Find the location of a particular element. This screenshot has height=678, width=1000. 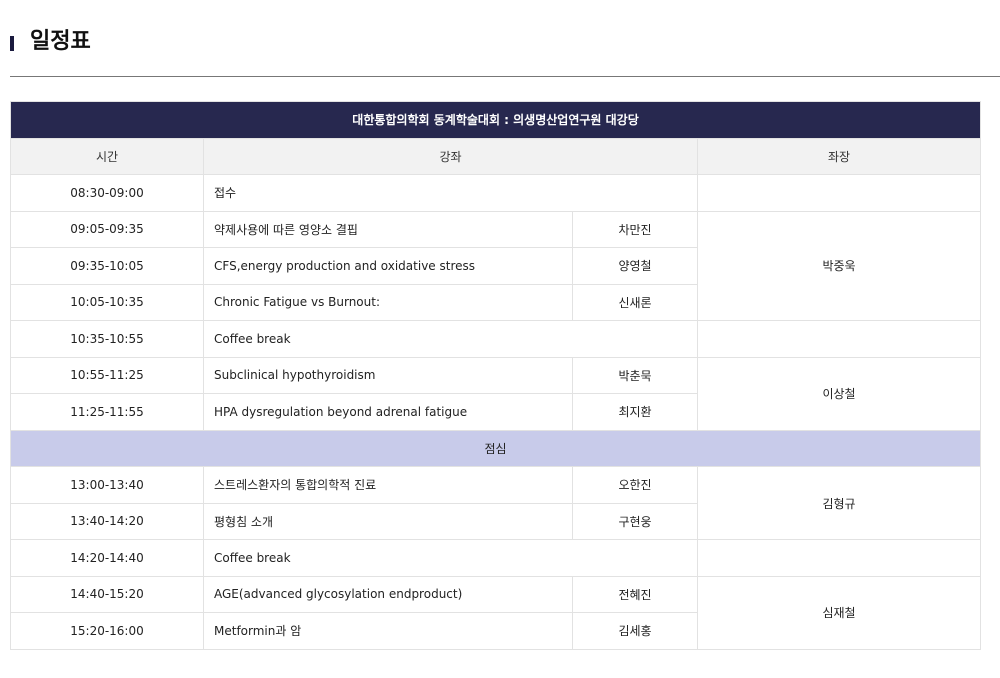

speaker-cell: 김세홍 is located at coordinates (635, 631).